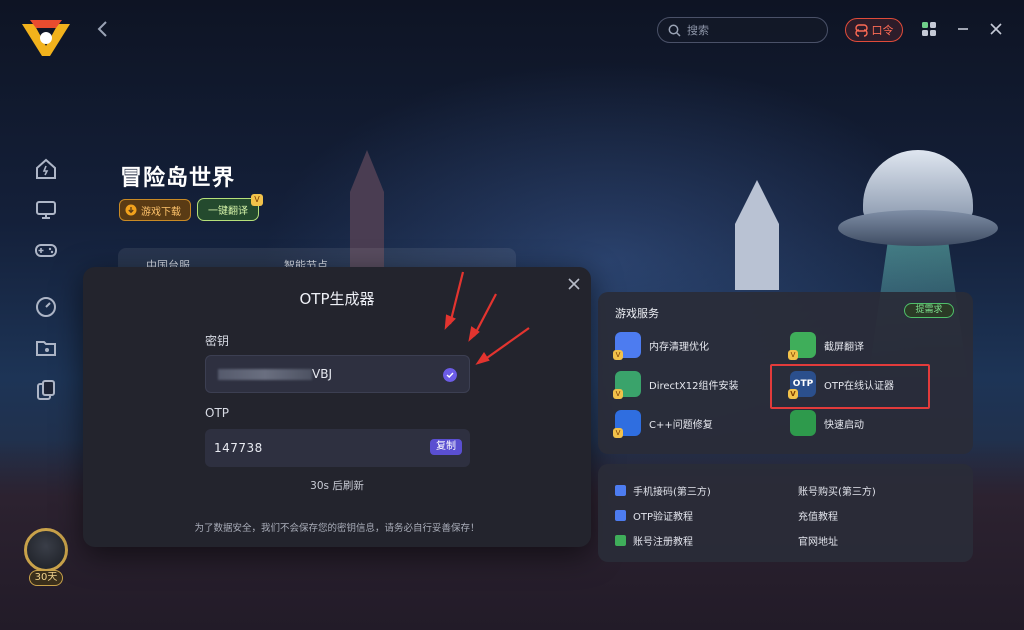  Describe the element at coordinates (217, 413) in the screenshot. I see `otp-label: OTP` at that location.